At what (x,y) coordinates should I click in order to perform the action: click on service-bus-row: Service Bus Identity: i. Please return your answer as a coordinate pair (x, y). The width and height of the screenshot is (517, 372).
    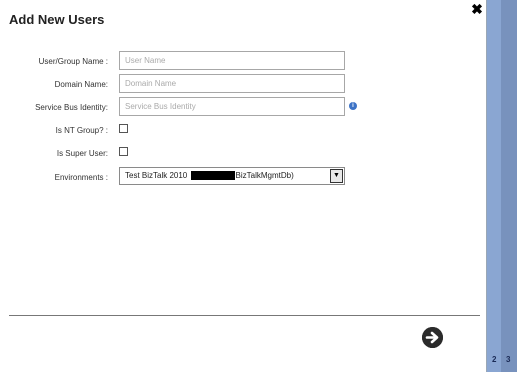
    Looking at the image, I should click on (243, 108).